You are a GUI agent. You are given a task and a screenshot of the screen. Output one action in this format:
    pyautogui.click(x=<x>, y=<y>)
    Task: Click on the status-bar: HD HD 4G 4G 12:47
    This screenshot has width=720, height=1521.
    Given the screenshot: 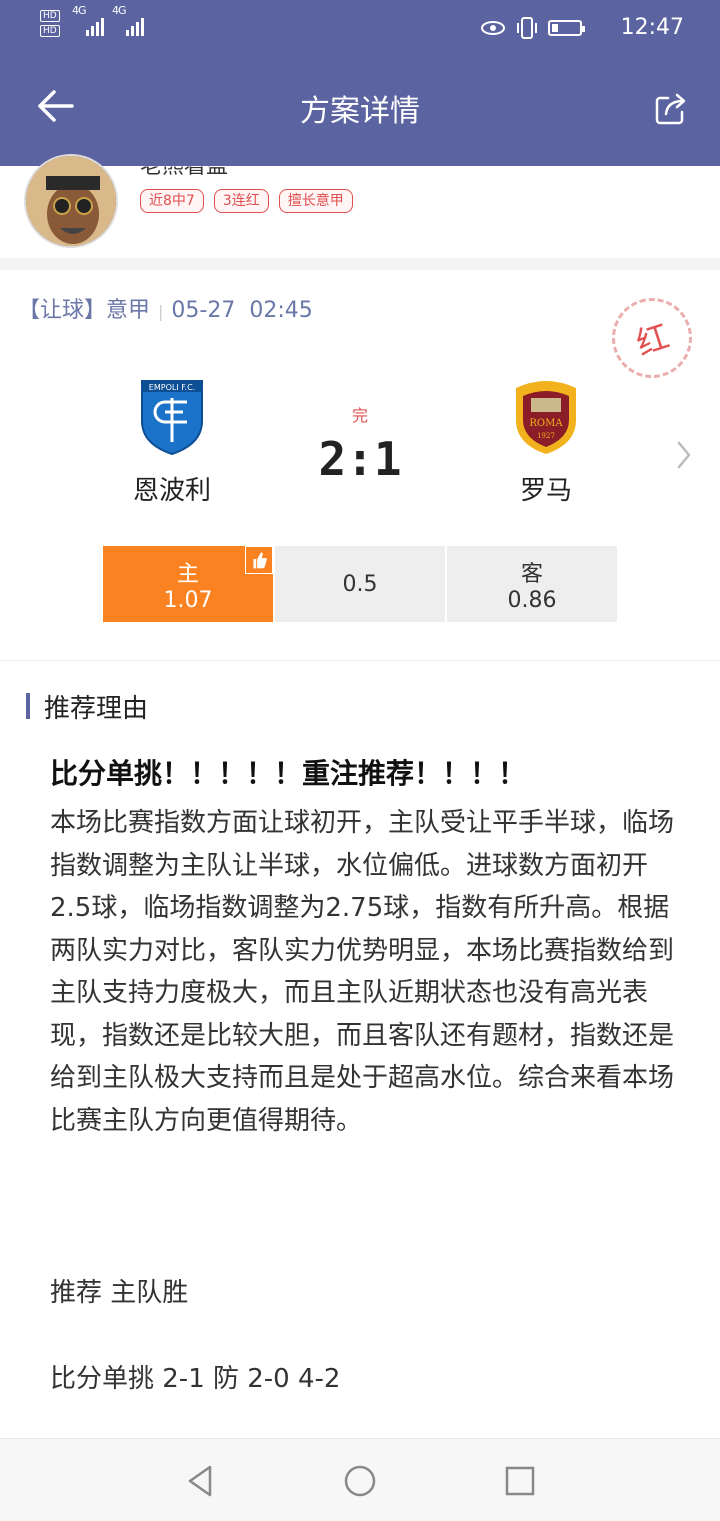 What is the action you would take?
    pyautogui.click(x=360, y=28)
    